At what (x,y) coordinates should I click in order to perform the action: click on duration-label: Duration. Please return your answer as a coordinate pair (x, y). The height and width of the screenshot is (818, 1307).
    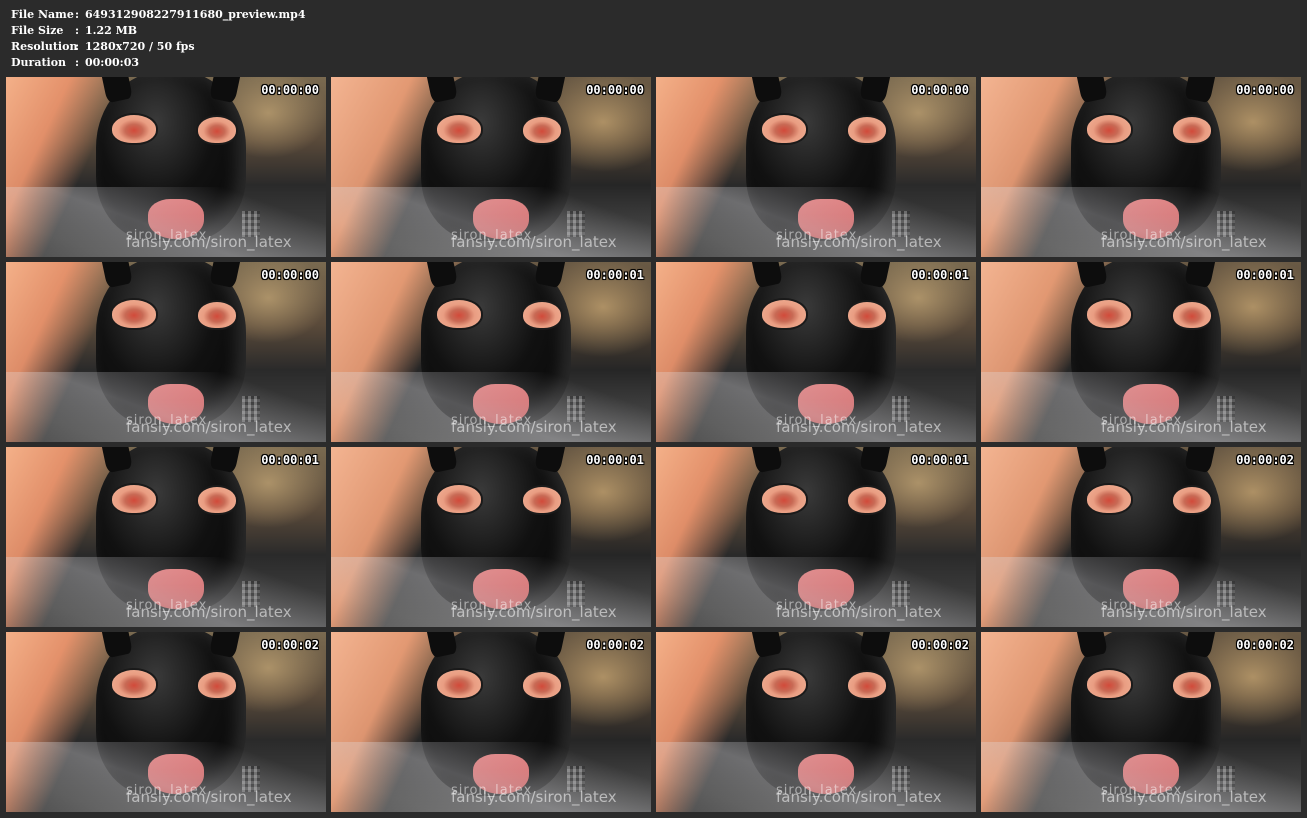
    Looking at the image, I should click on (39, 62).